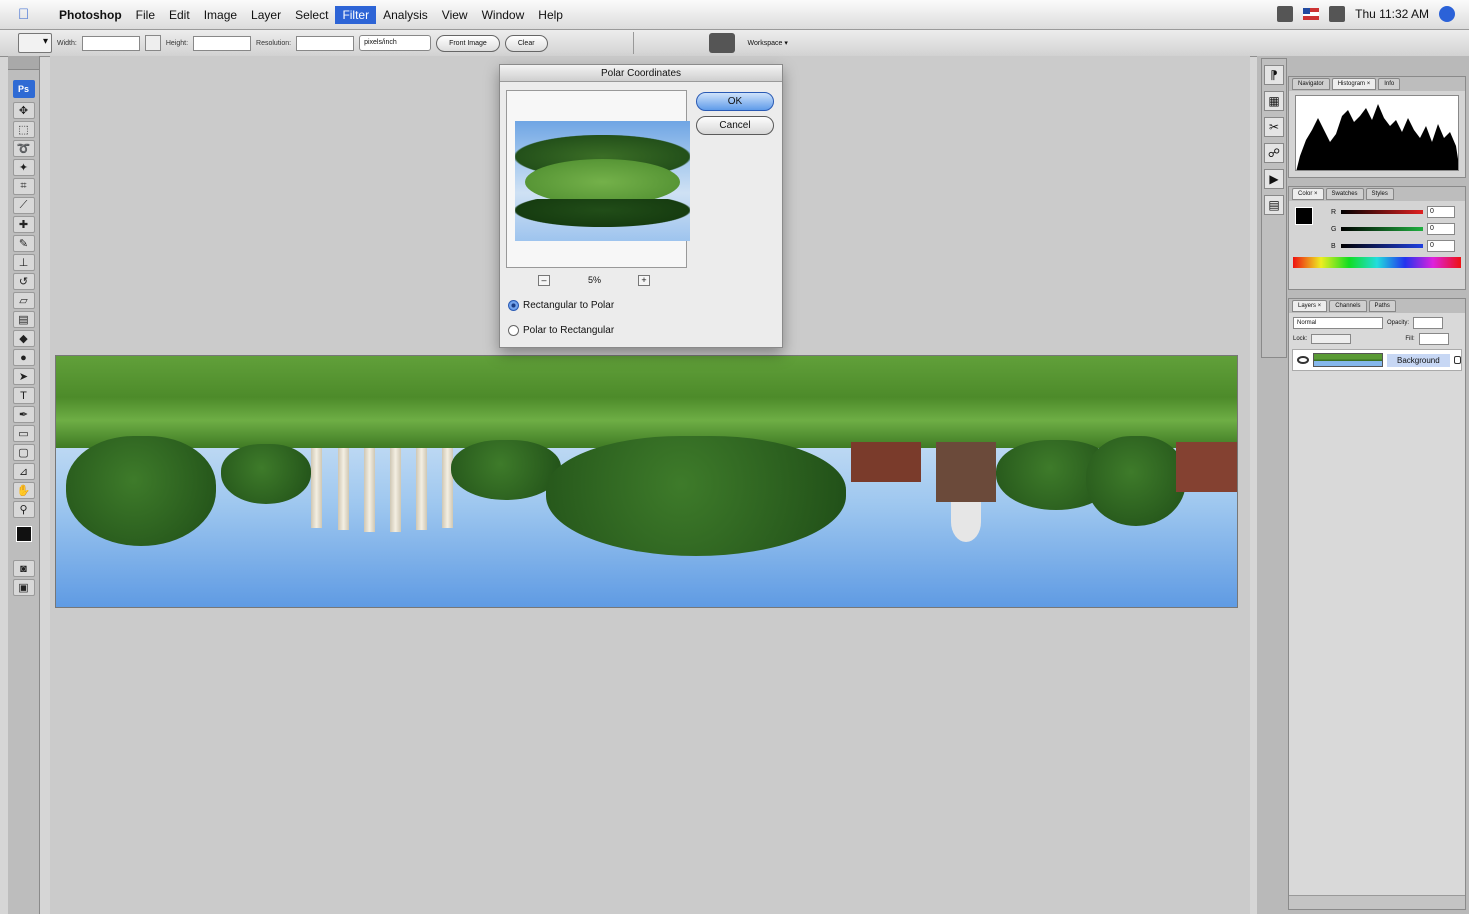 The height and width of the screenshot is (914, 1469). What do you see at coordinates (1344, 194) in the screenshot?
I see `tab-swatches: Swatches` at bounding box center [1344, 194].